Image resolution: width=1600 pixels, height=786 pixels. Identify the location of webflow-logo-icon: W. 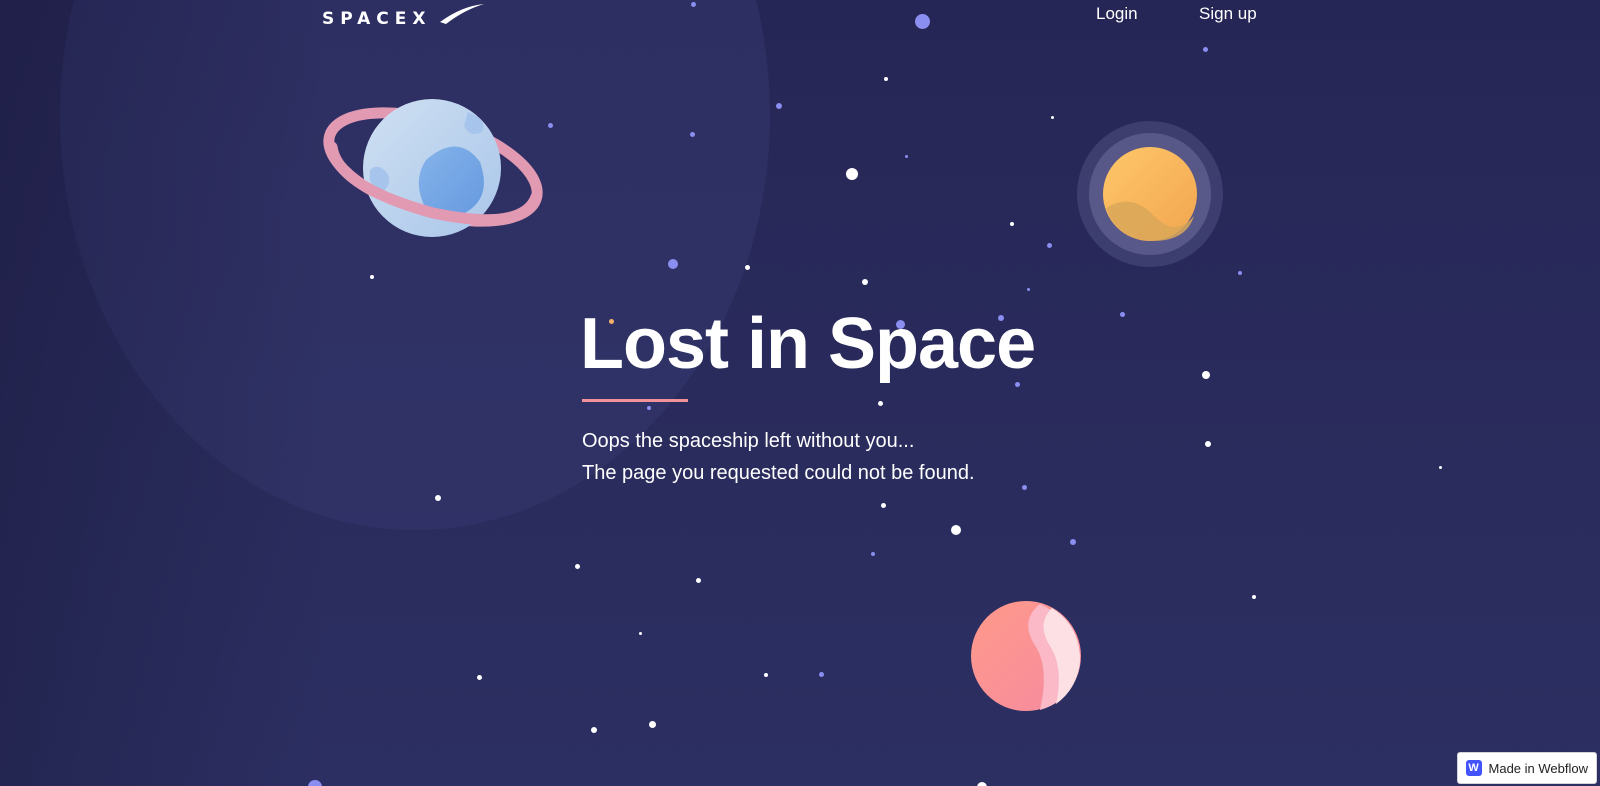
(1473, 768).